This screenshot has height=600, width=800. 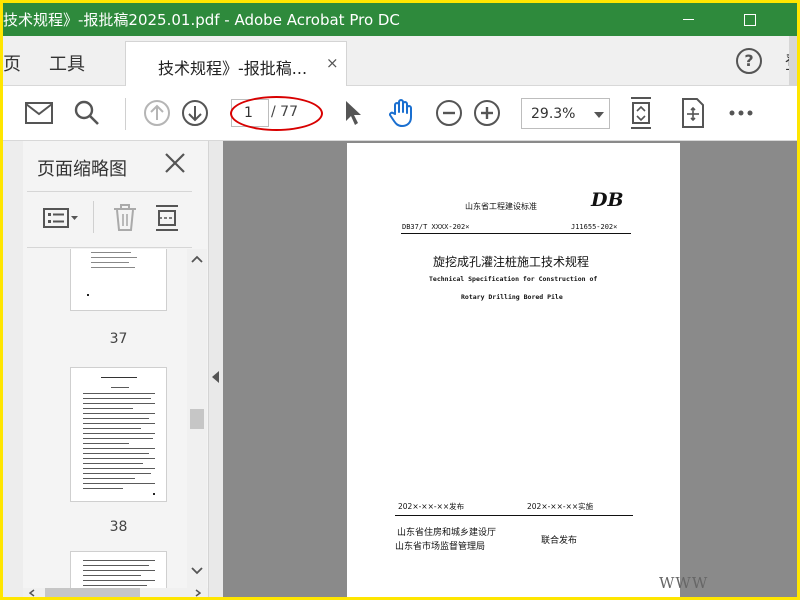 I want to click on collapse-panel-icon, so click(x=215, y=377).